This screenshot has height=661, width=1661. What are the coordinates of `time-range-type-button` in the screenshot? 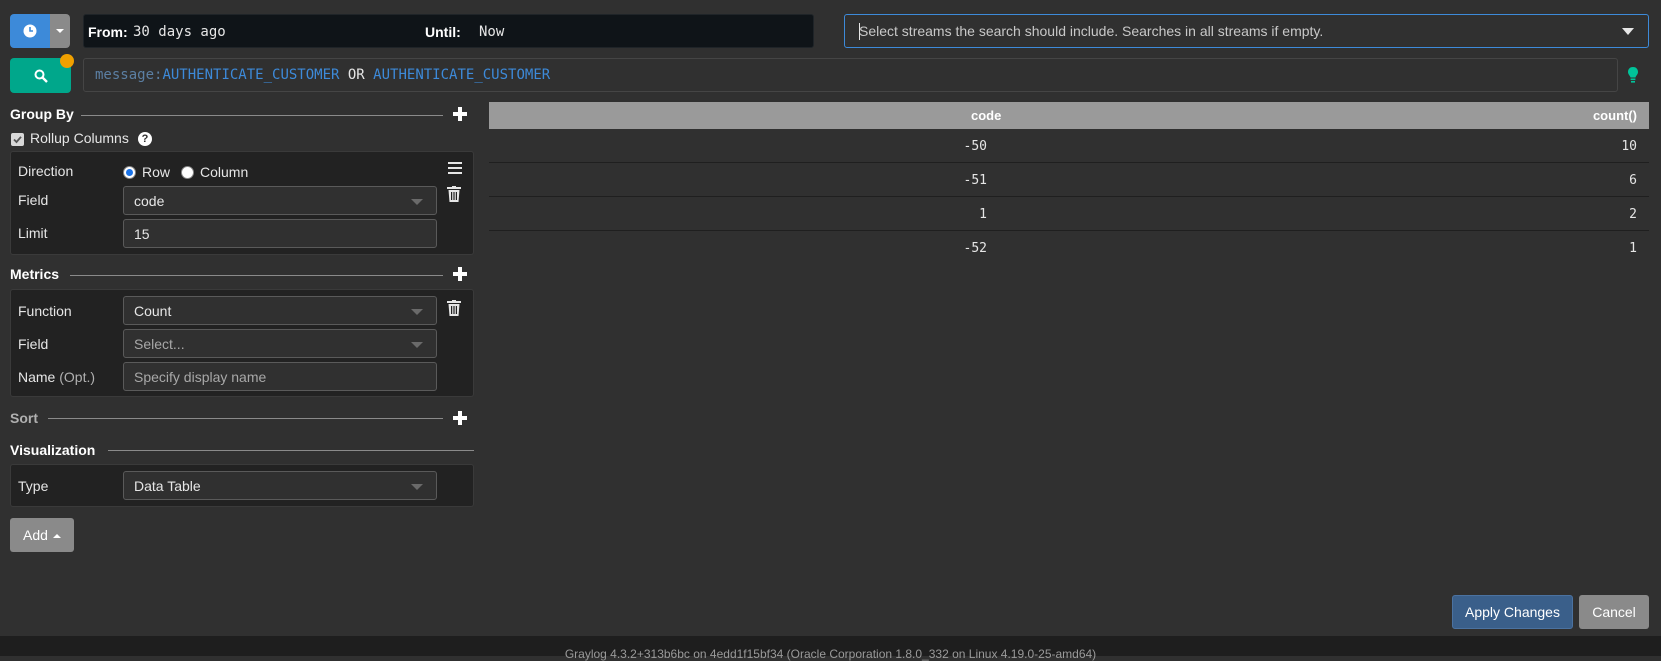 It's located at (30, 31).